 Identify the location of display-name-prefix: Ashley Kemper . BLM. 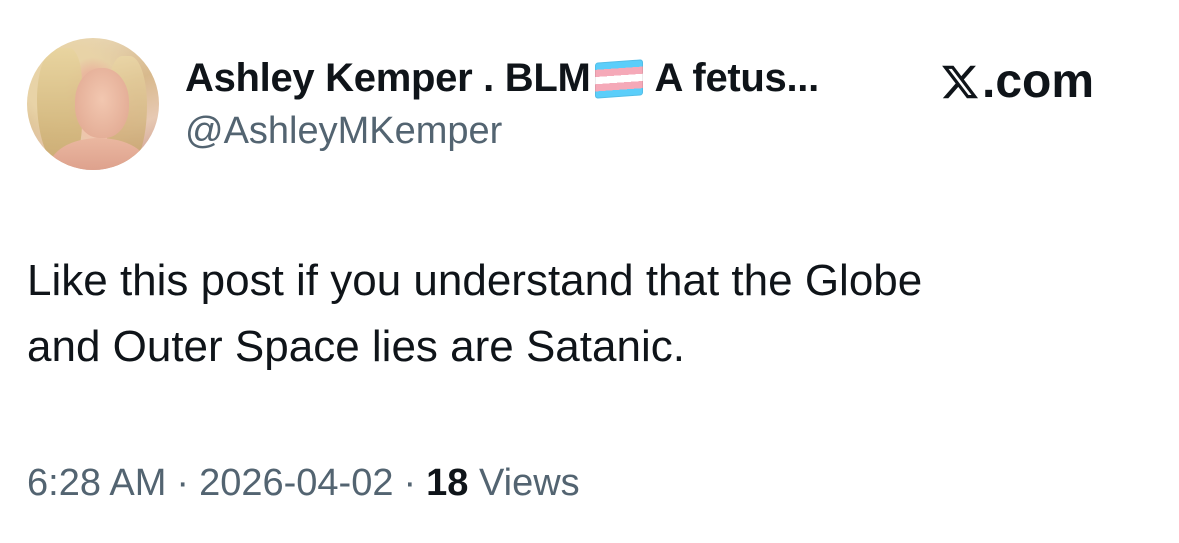
(388, 78).